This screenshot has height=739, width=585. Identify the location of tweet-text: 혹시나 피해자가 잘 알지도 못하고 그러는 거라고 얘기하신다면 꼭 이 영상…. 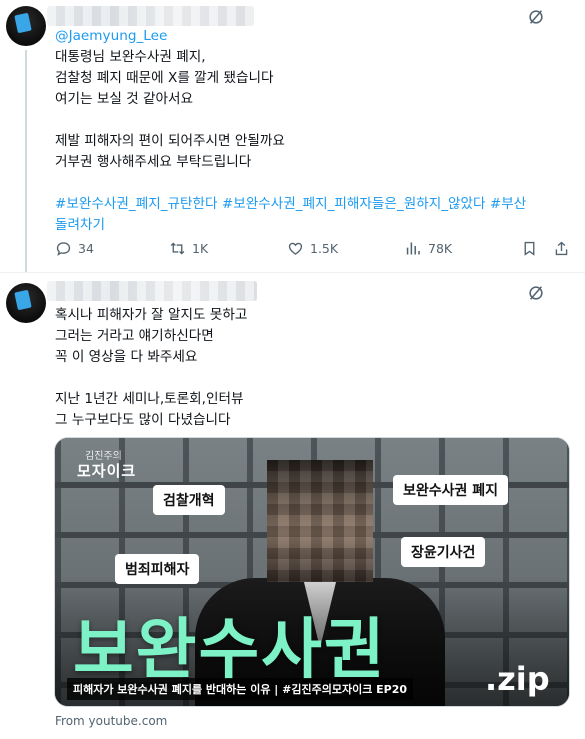
(151, 368).